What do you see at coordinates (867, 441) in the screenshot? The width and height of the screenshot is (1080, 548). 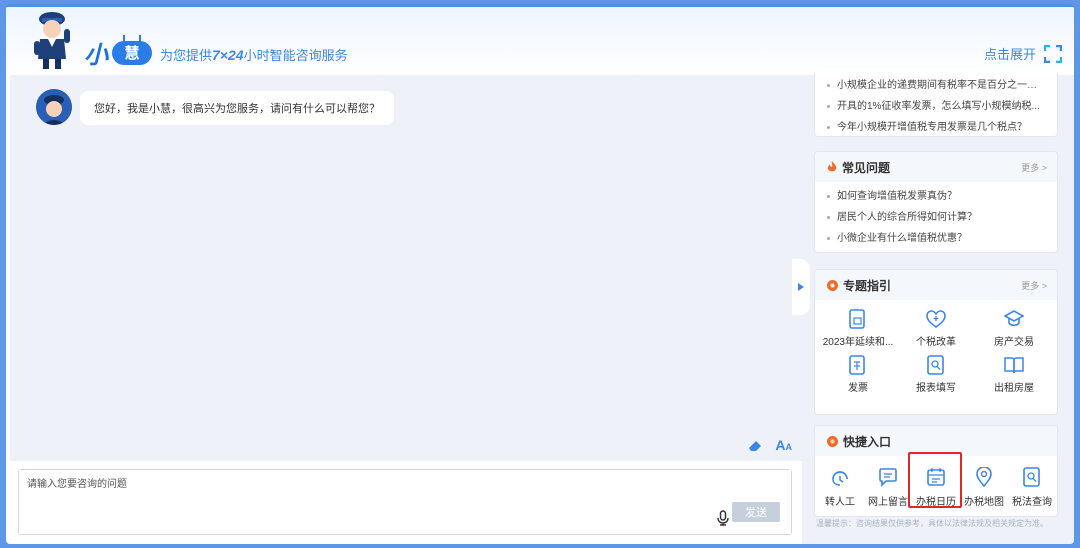 I see `quick-entry-title: 快捷入口` at bounding box center [867, 441].